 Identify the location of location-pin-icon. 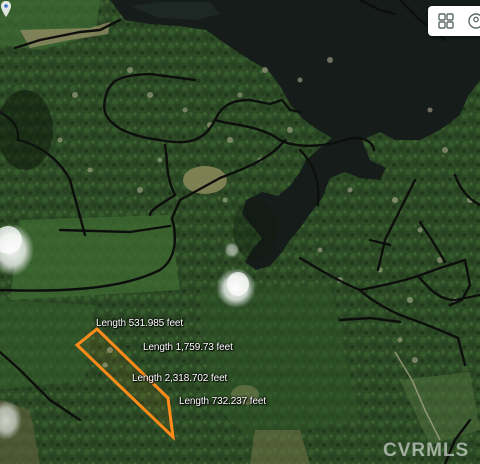
(6, 9).